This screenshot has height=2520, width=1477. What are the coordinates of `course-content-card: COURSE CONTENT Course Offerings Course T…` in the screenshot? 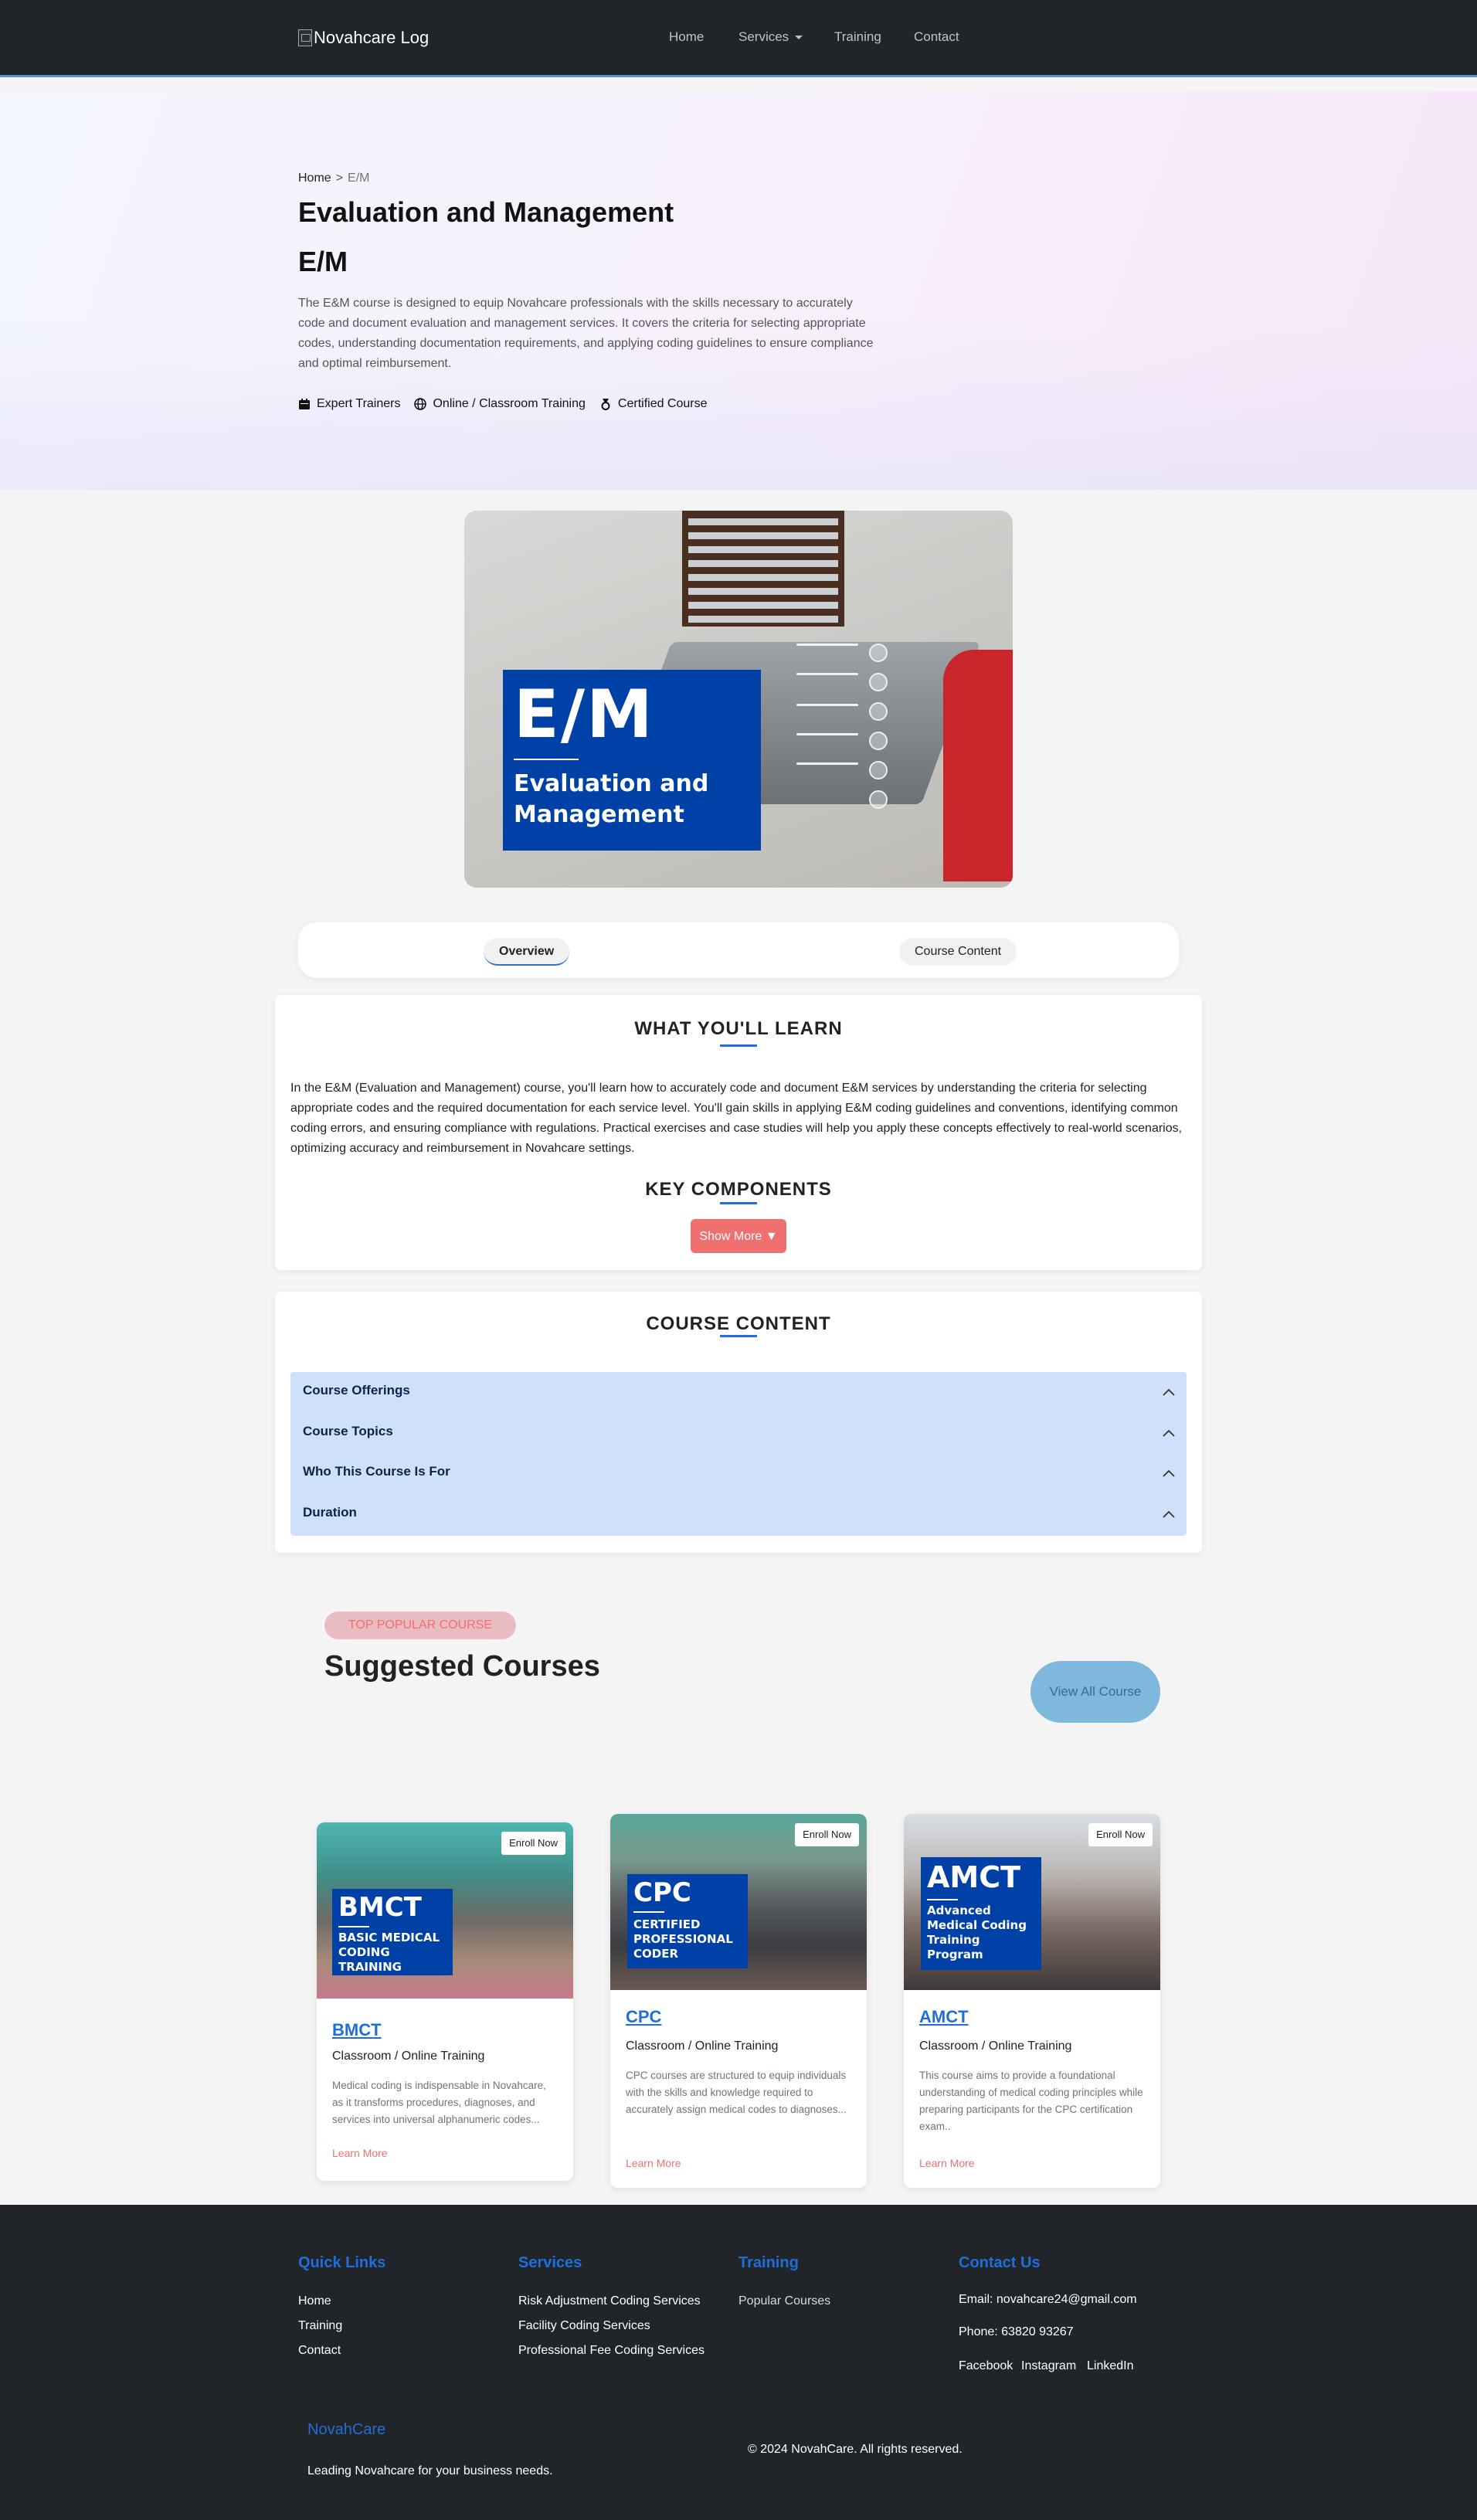 It's located at (738, 1422).